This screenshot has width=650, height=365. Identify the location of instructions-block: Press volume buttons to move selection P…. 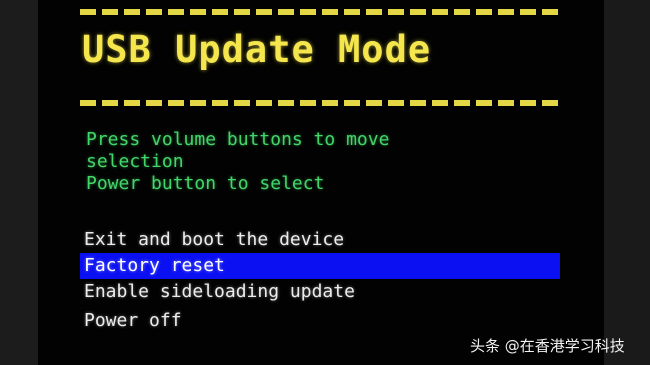
(237, 162).